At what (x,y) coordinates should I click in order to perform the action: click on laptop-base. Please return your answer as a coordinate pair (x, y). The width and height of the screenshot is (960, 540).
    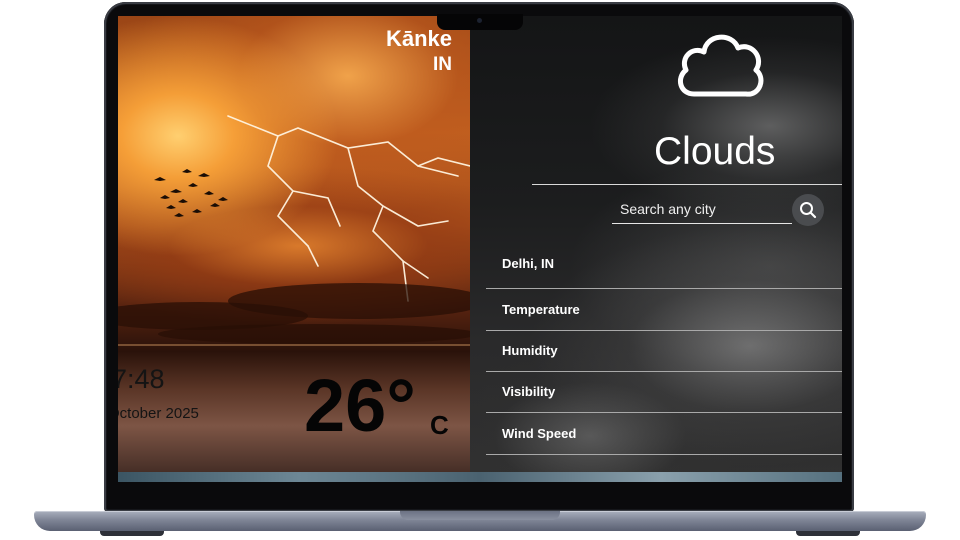
    Looking at the image, I should click on (480, 521).